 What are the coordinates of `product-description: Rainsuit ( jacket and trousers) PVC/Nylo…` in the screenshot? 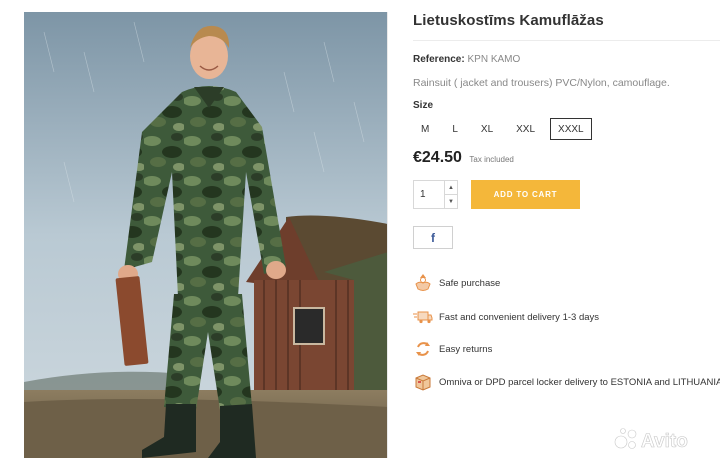 It's located at (541, 83).